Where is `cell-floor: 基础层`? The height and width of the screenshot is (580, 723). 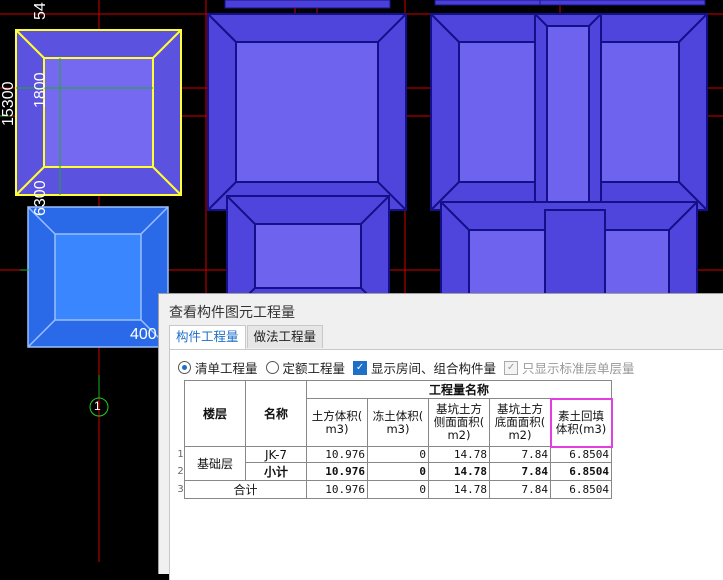 cell-floor: 基础层 is located at coordinates (215, 463).